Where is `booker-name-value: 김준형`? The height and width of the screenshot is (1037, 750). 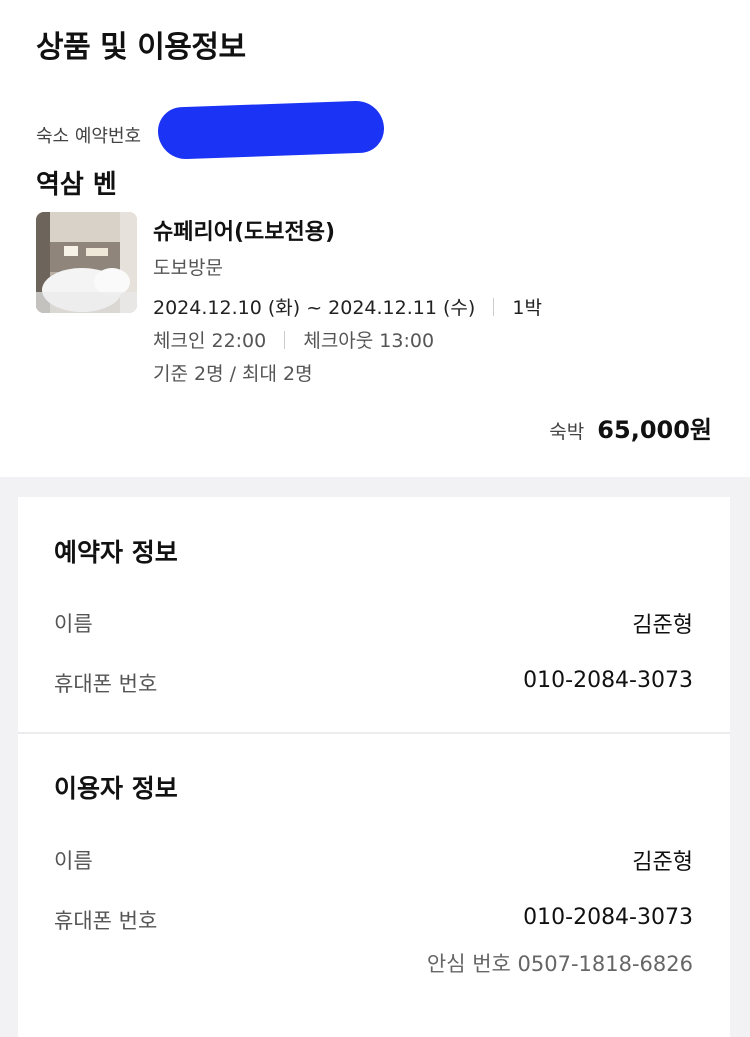
booker-name-value: 김준형 is located at coordinates (662, 625).